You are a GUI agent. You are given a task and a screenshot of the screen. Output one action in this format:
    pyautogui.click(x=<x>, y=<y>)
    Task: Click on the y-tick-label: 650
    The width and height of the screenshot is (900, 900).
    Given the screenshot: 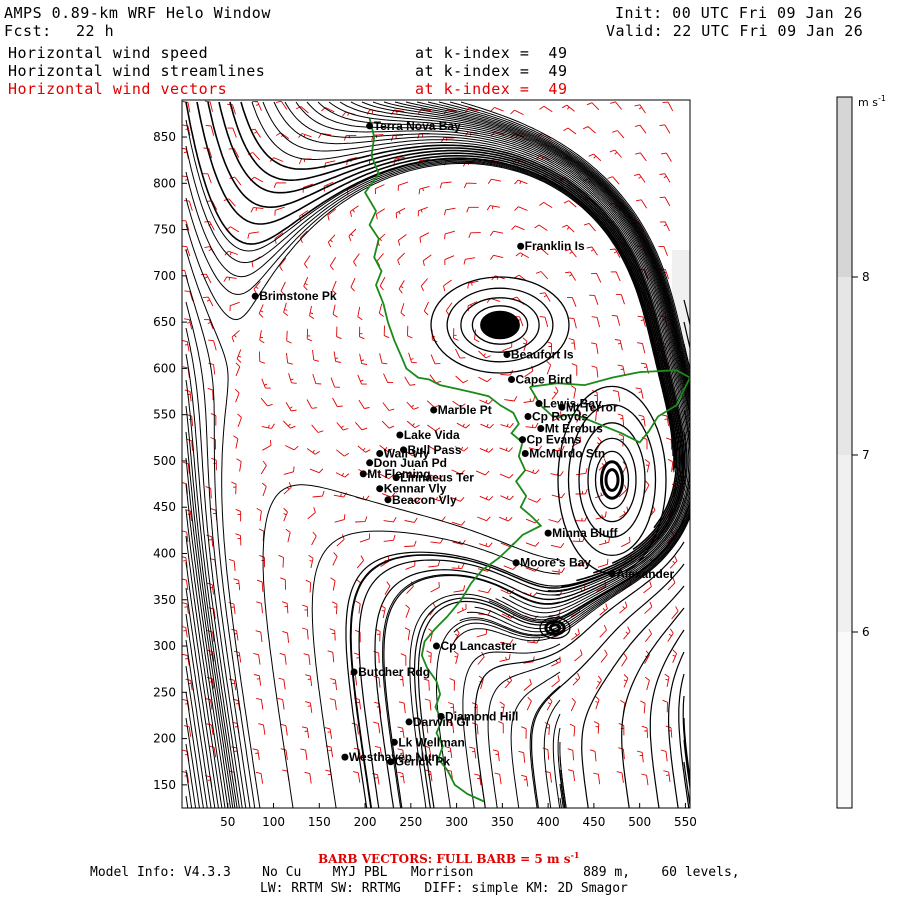 What is the action you would take?
    pyautogui.click(x=164, y=322)
    